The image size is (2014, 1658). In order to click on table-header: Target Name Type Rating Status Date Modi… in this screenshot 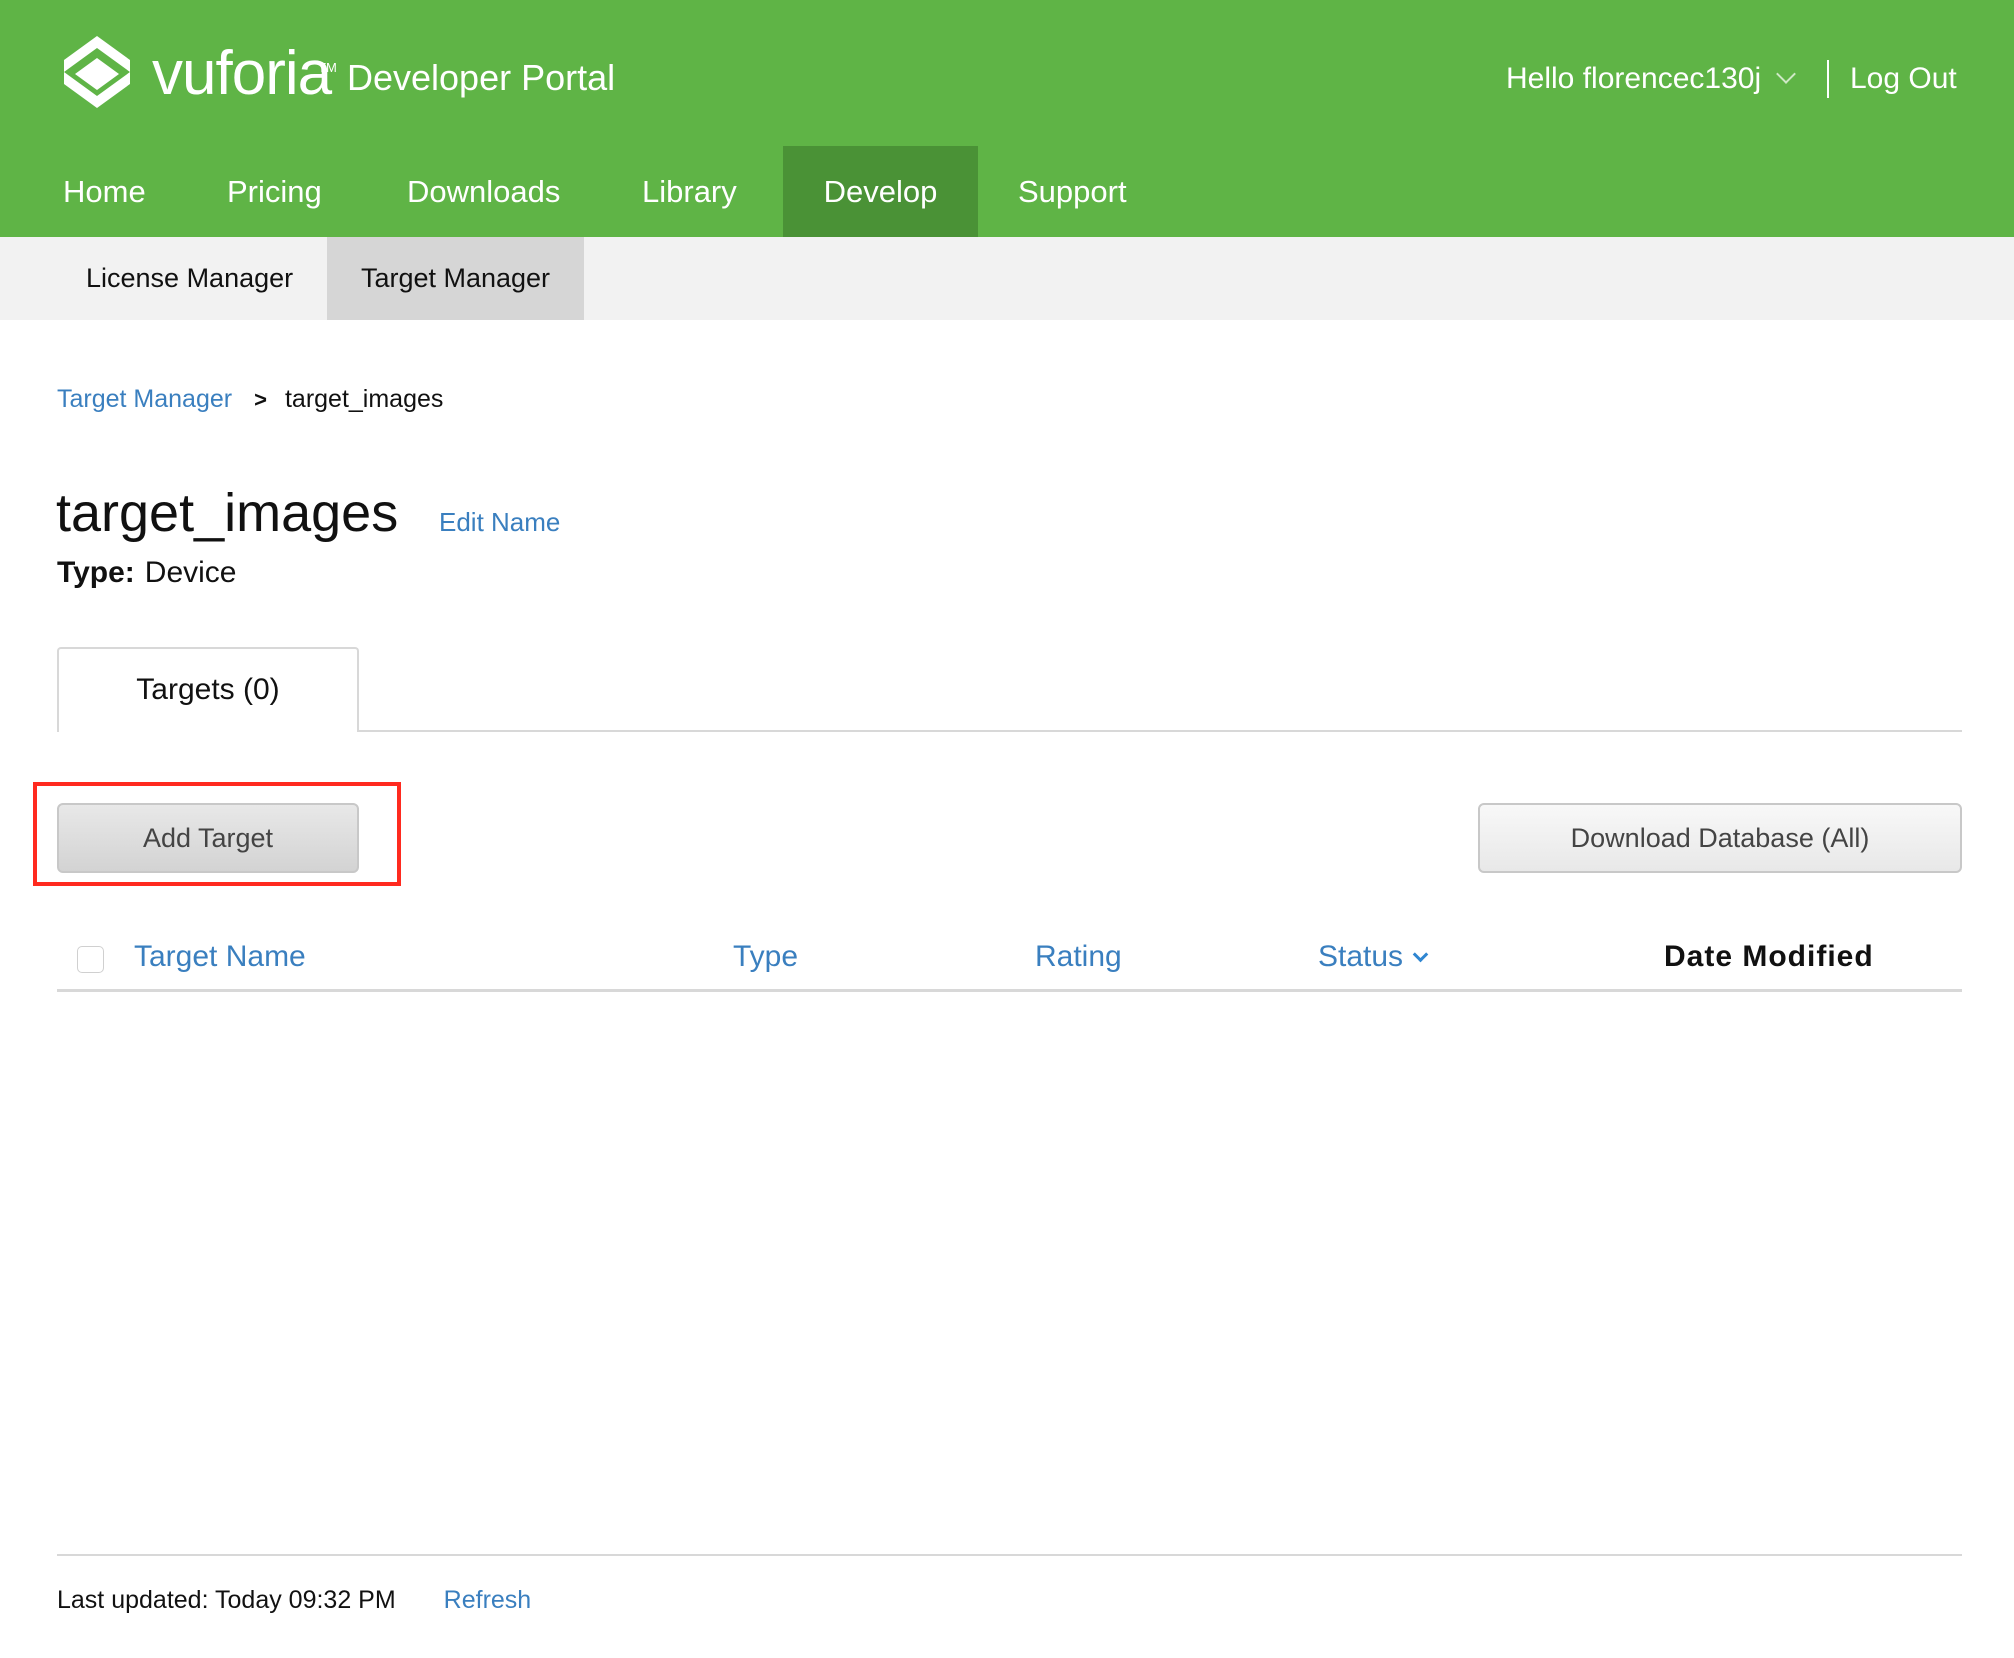, I will do `click(1009, 961)`.